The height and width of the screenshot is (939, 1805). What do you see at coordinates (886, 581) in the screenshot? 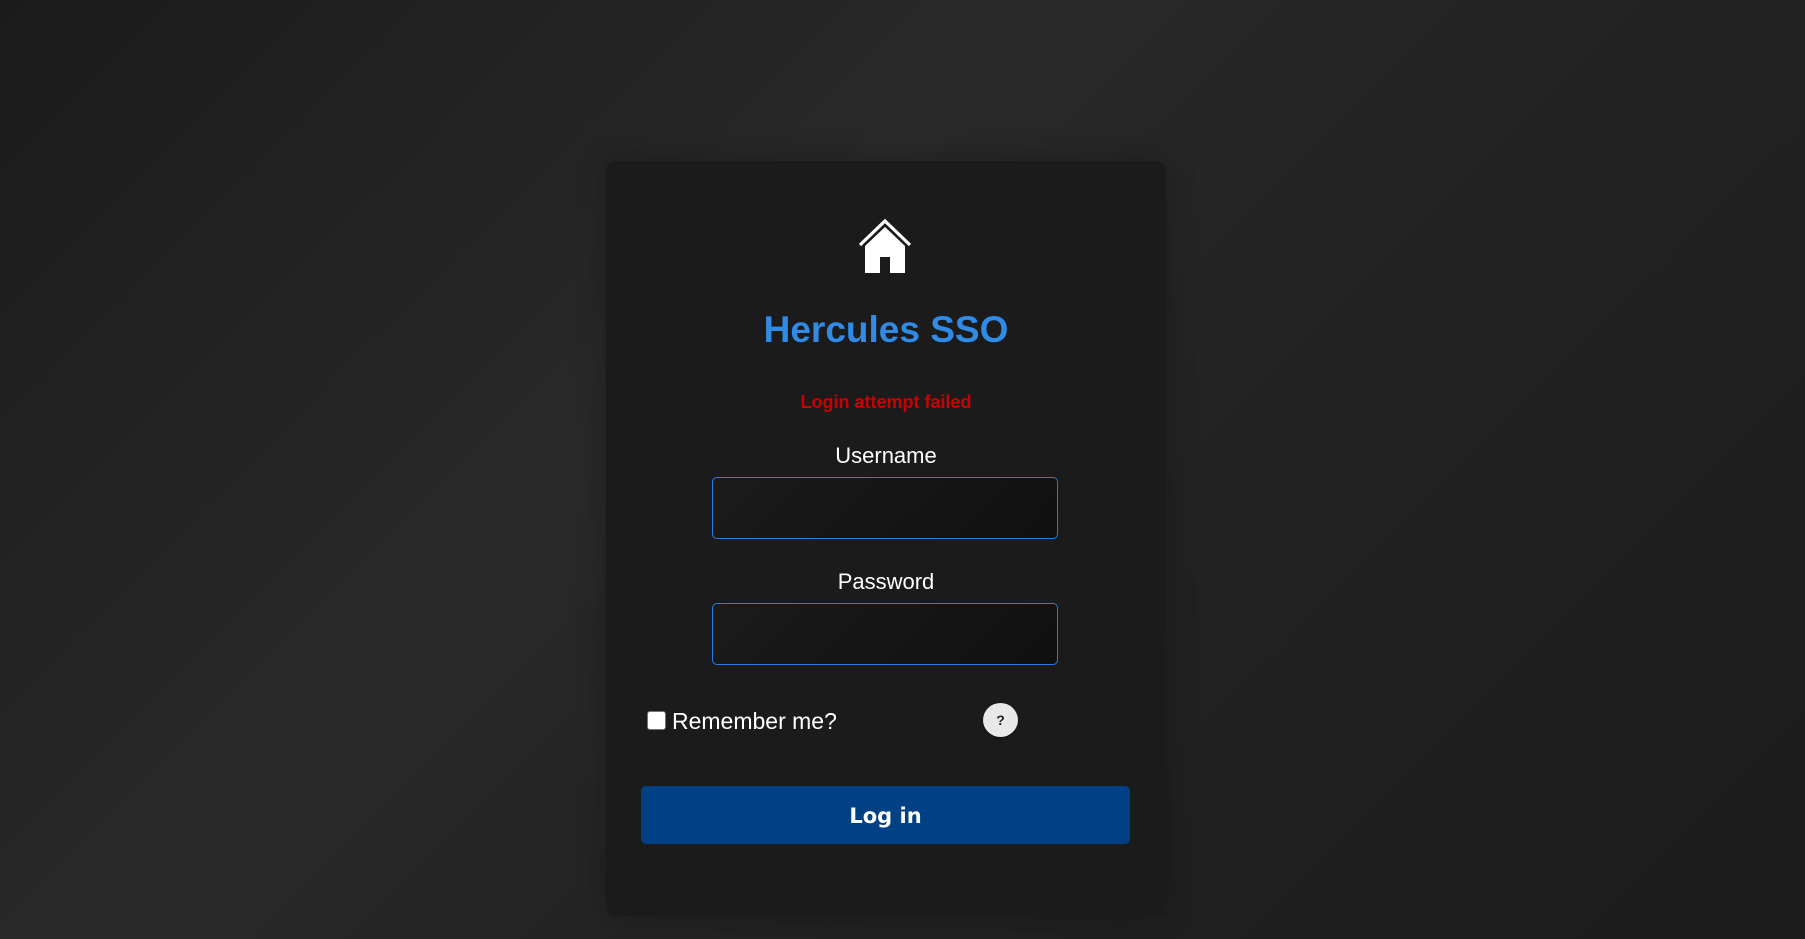
I see `password-label: Password` at bounding box center [886, 581].